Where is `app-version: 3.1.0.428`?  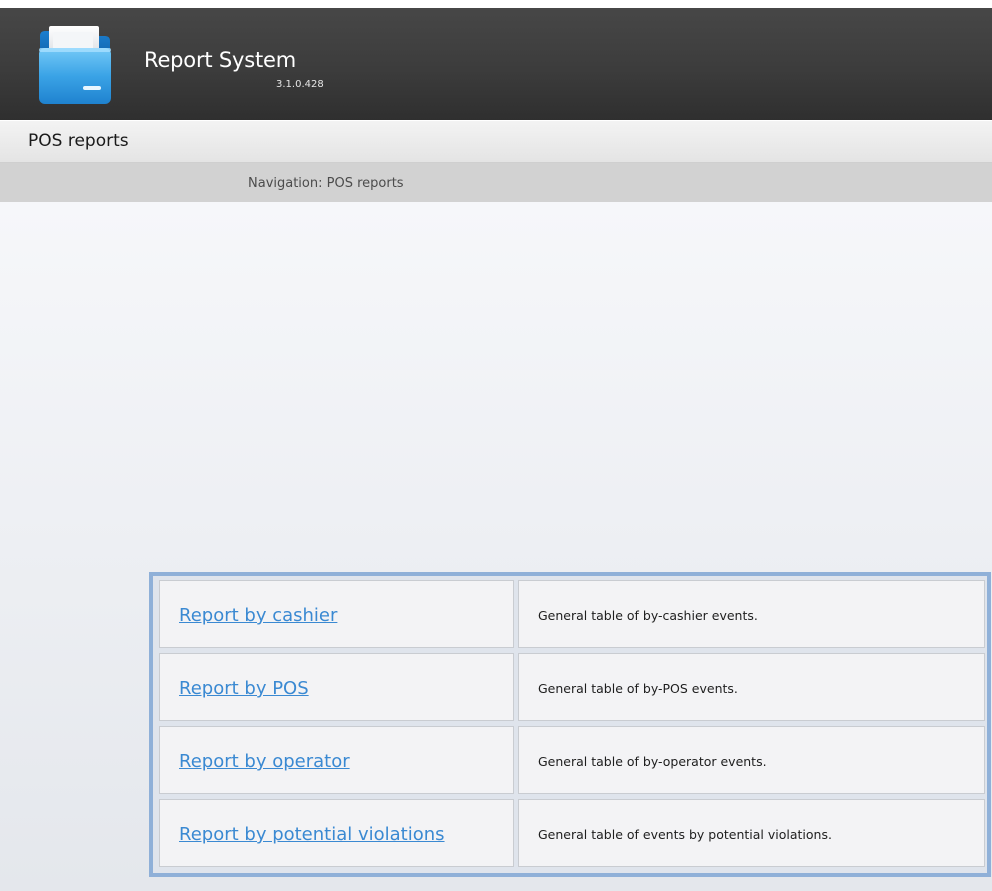 app-version: 3.1.0.428 is located at coordinates (300, 84).